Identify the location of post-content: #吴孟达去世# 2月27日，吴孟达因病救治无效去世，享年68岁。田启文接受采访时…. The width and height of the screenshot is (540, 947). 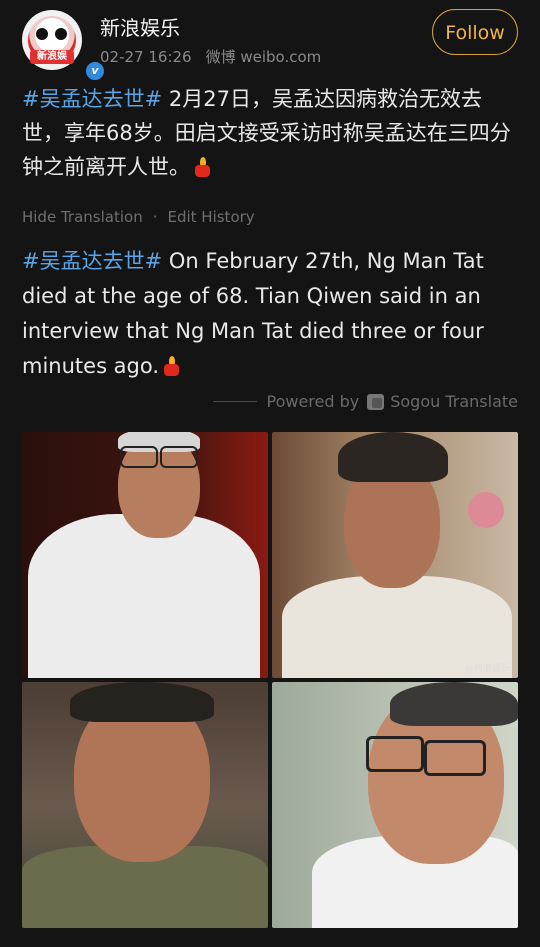
(270, 133).